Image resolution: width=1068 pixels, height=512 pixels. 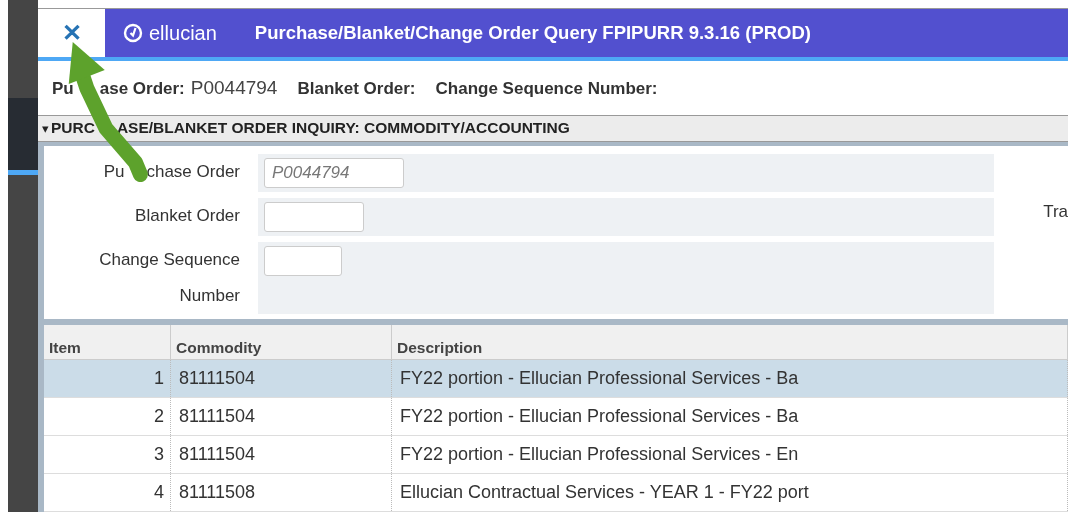 I want to click on table-row: 3 81111504 FY22 portion - Ellucian Professional Services - En, so click(x=556, y=455).